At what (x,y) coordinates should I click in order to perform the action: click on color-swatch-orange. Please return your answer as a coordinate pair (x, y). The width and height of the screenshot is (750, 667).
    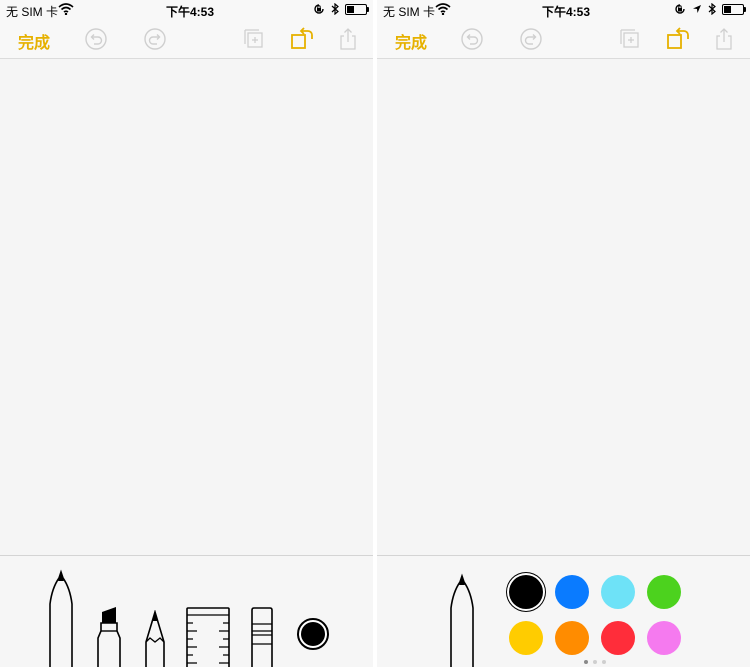
    Looking at the image, I should click on (572, 638).